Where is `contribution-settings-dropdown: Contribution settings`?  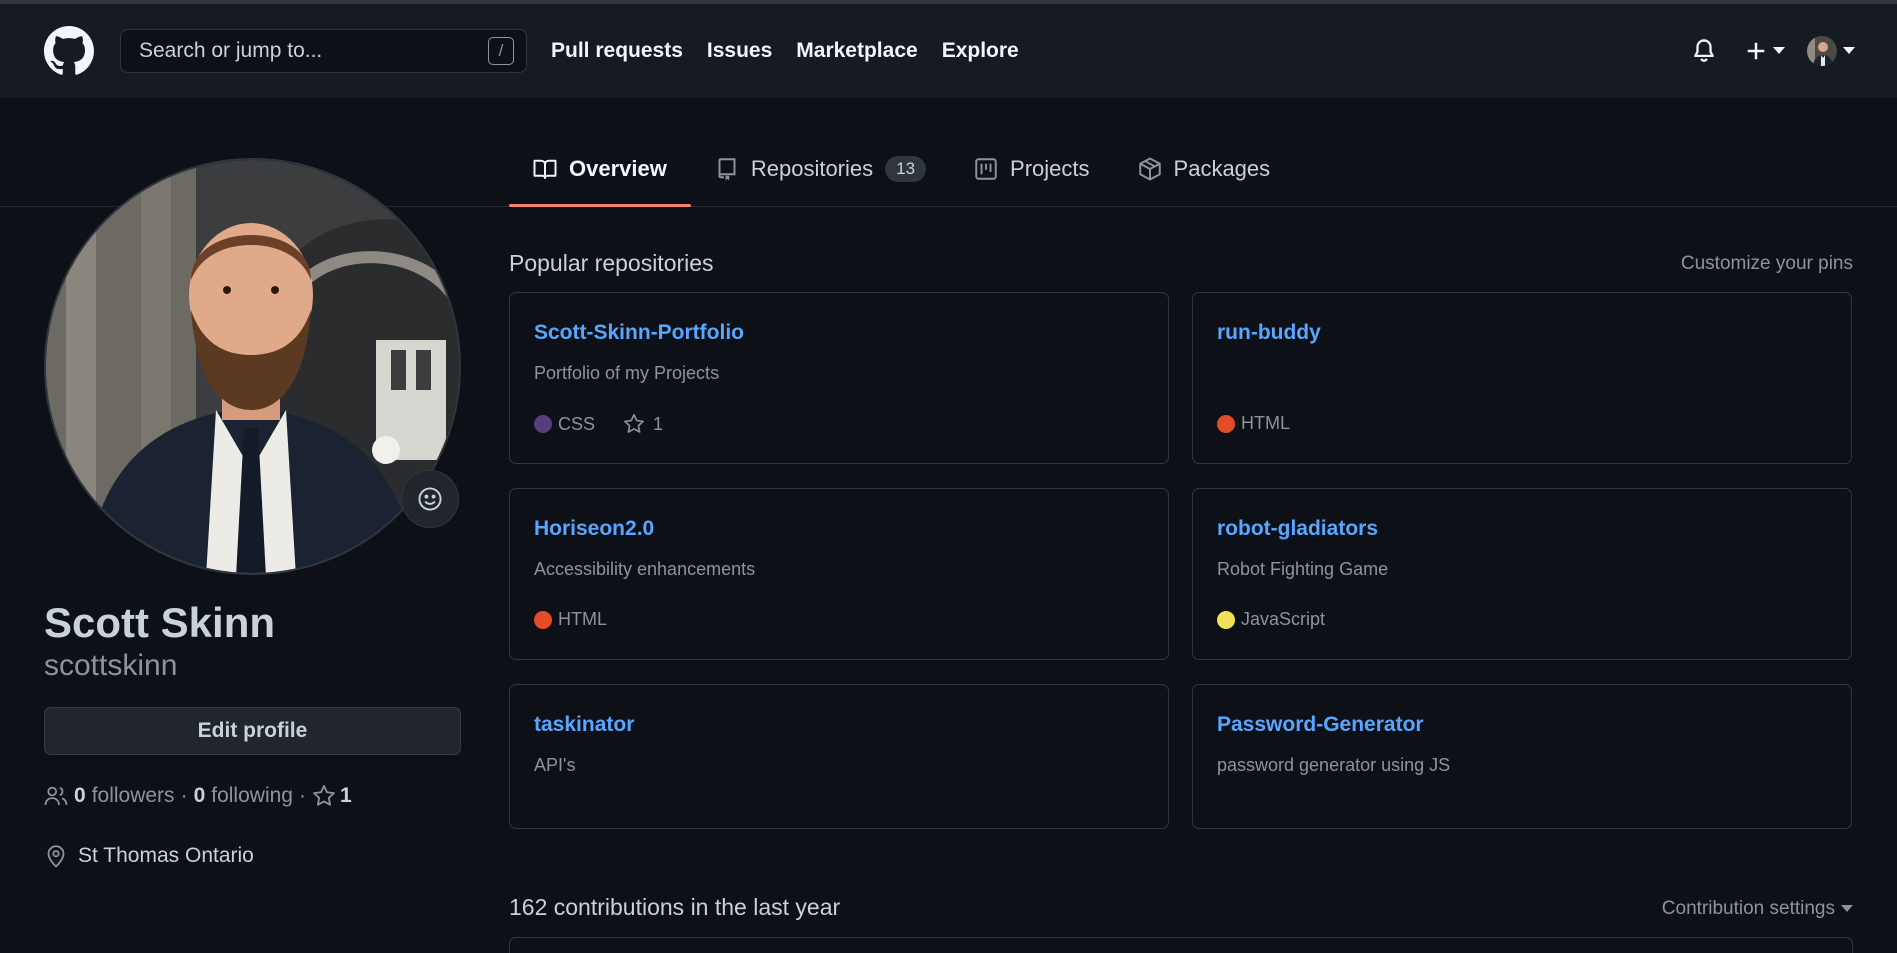
contribution-settings-dropdown: Contribution settings is located at coordinates (1757, 909).